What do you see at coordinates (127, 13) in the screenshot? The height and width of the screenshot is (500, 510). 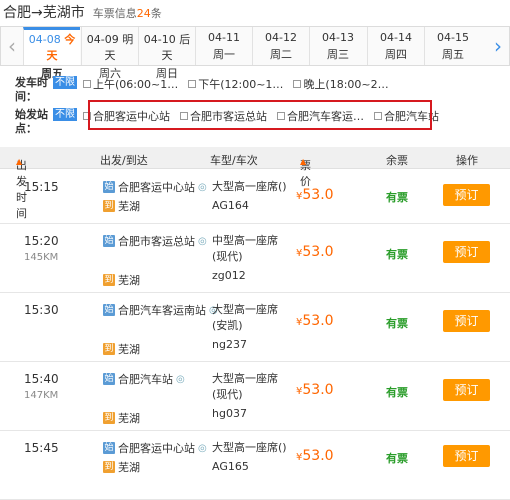 I see `ticket-info: 车票信息24条` at bounding box center [127, 13].